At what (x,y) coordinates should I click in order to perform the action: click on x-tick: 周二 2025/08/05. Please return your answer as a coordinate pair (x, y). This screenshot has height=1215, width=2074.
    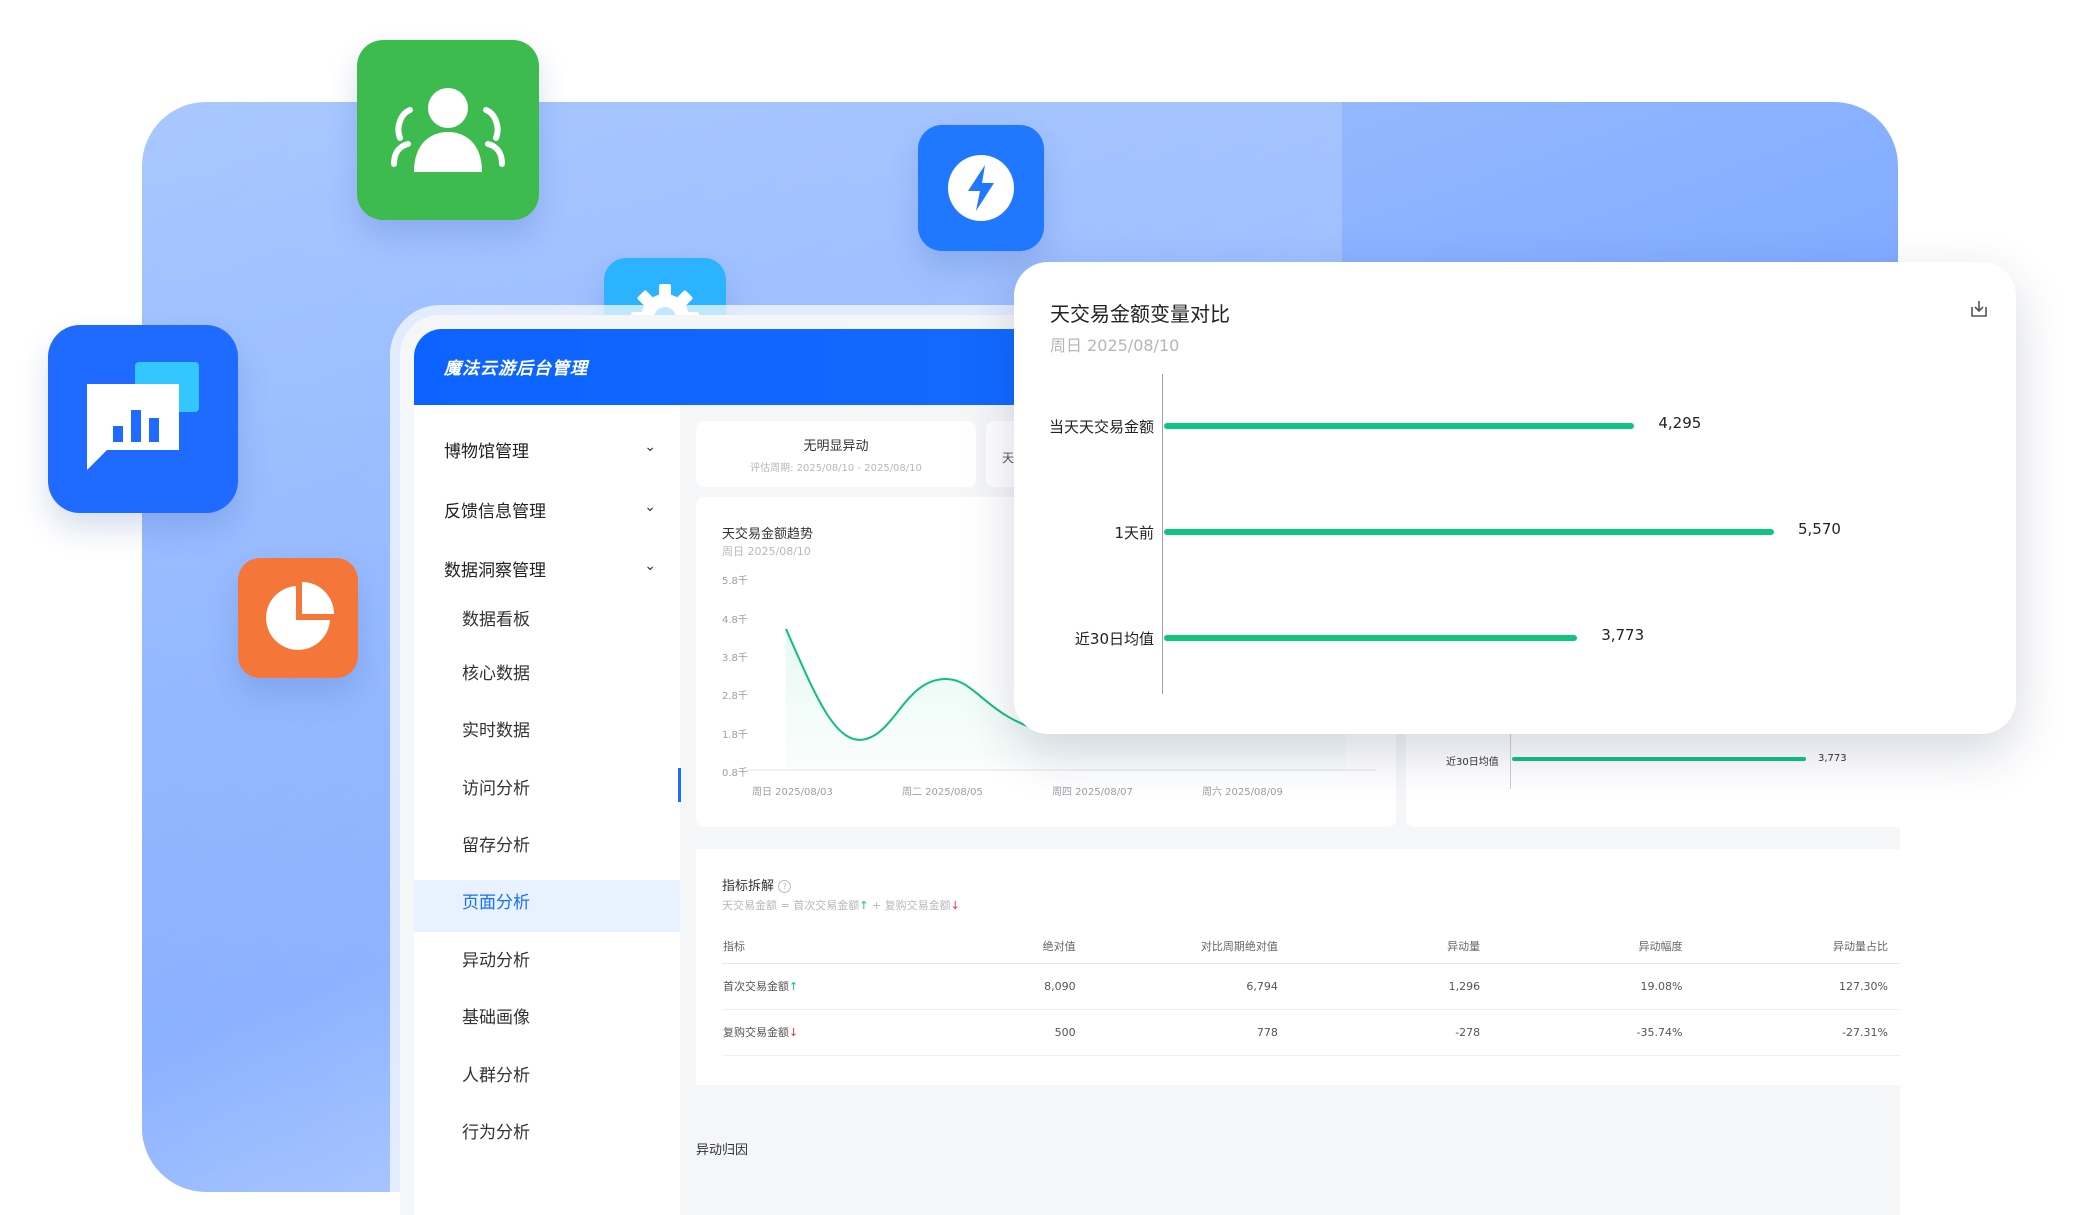
    Looking at the image, I should click on (942, 792).